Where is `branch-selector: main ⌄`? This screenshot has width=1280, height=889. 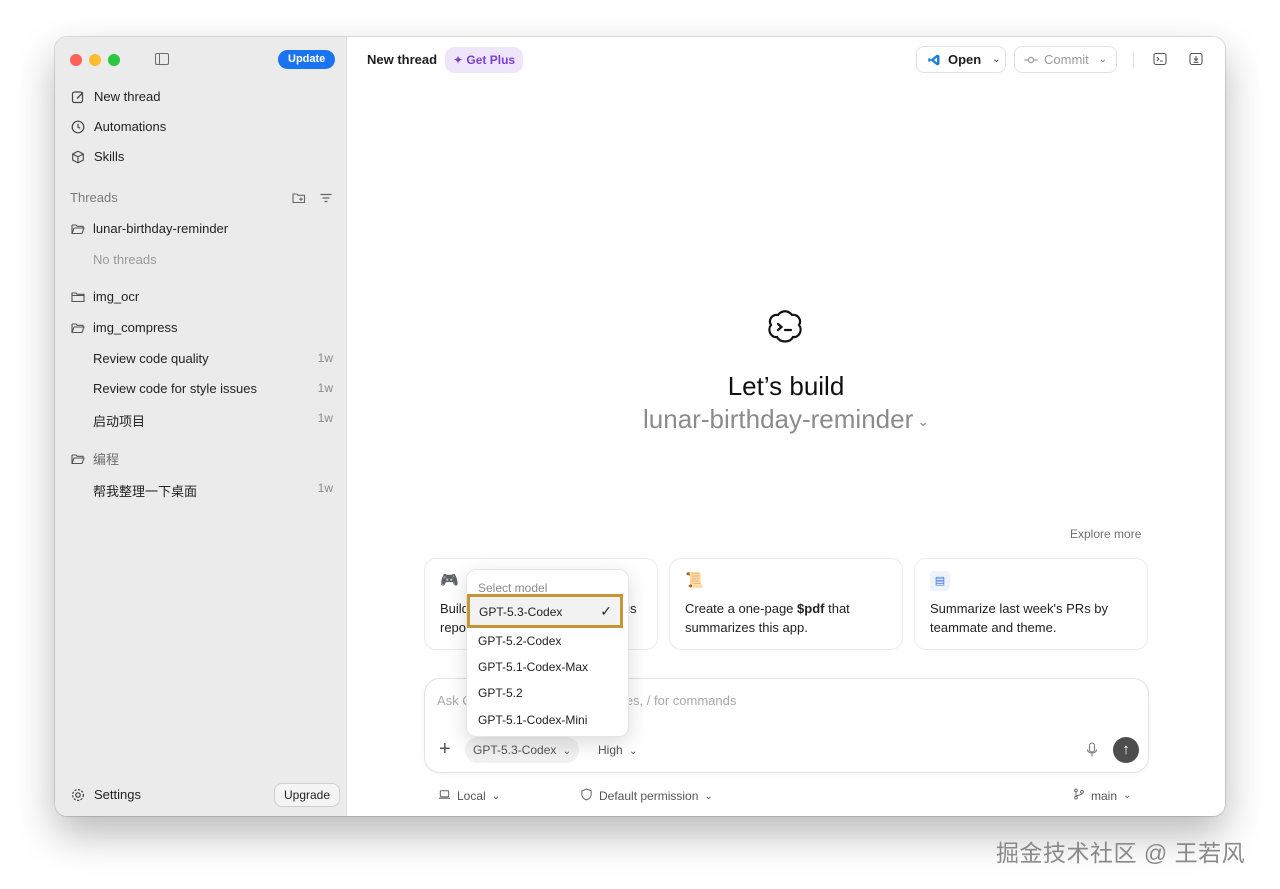
branch-selector: main ⌄ is located at coordinates (1102, 795).